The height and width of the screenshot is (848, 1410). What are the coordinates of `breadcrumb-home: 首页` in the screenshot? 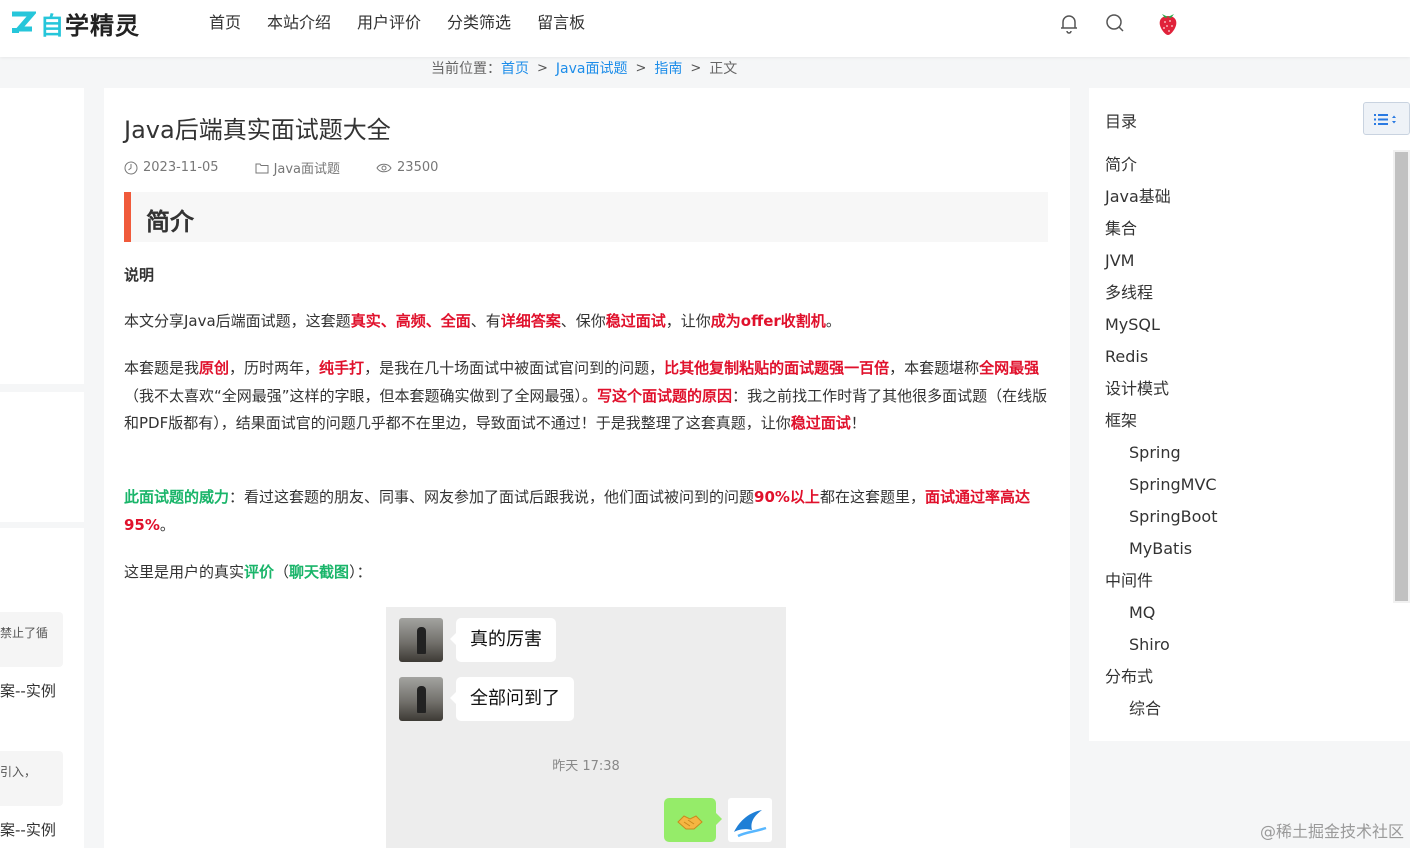 It's located at (515, 68).